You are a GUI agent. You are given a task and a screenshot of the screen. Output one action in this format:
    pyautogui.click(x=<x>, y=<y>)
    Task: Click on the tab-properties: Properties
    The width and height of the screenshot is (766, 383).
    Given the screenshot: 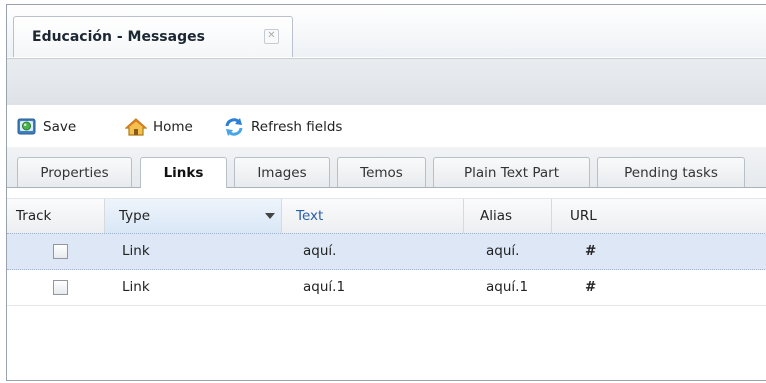 What is the action you would take?
    pyautogui.click(x=74, y=172)
    